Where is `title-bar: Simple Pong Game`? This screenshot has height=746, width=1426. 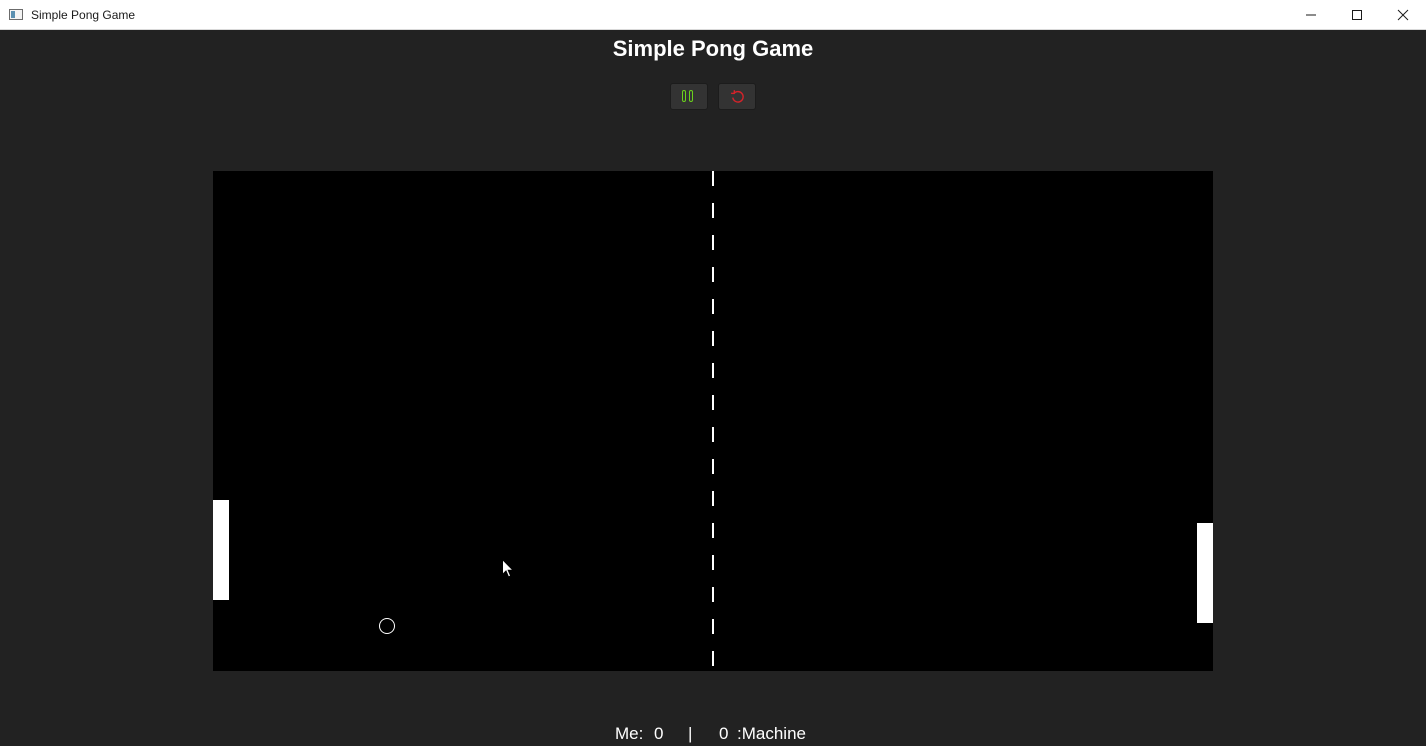 title-bar: Simple Pong Game is located at coordinates (713, 15).